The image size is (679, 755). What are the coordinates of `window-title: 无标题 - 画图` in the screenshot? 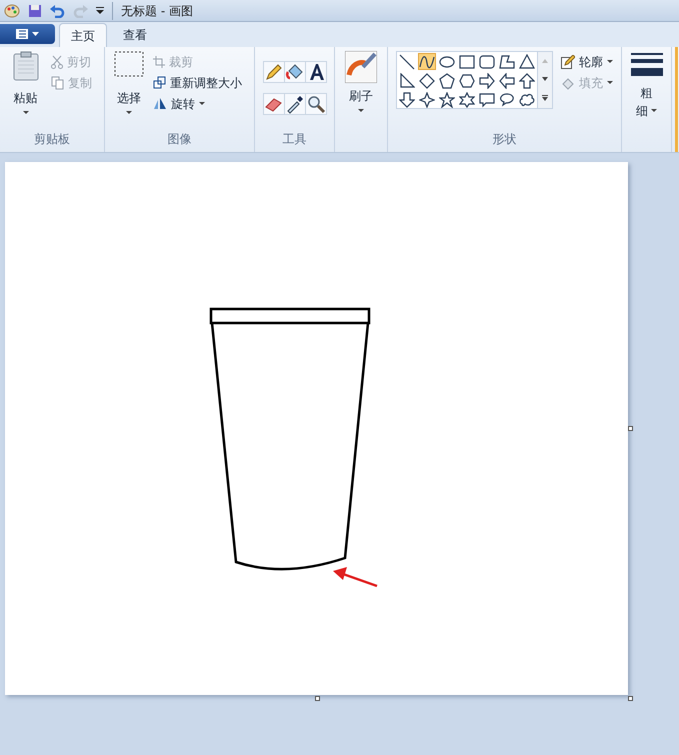 It's located at (152, 11).